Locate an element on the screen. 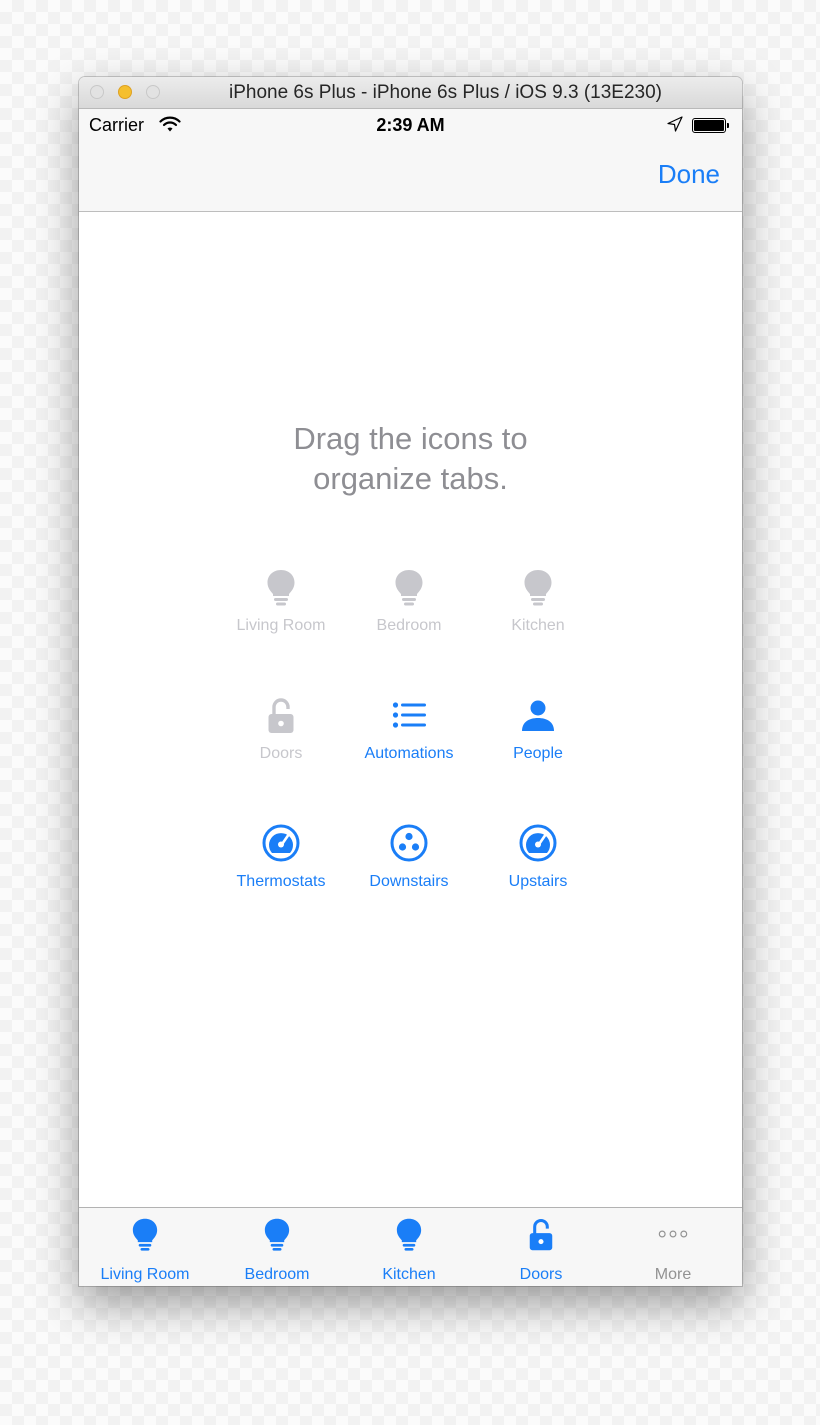 The height and width of the screenshot is (1425, 820). tab-kitchen: Kitchen is located at coordinates (409, 1247).